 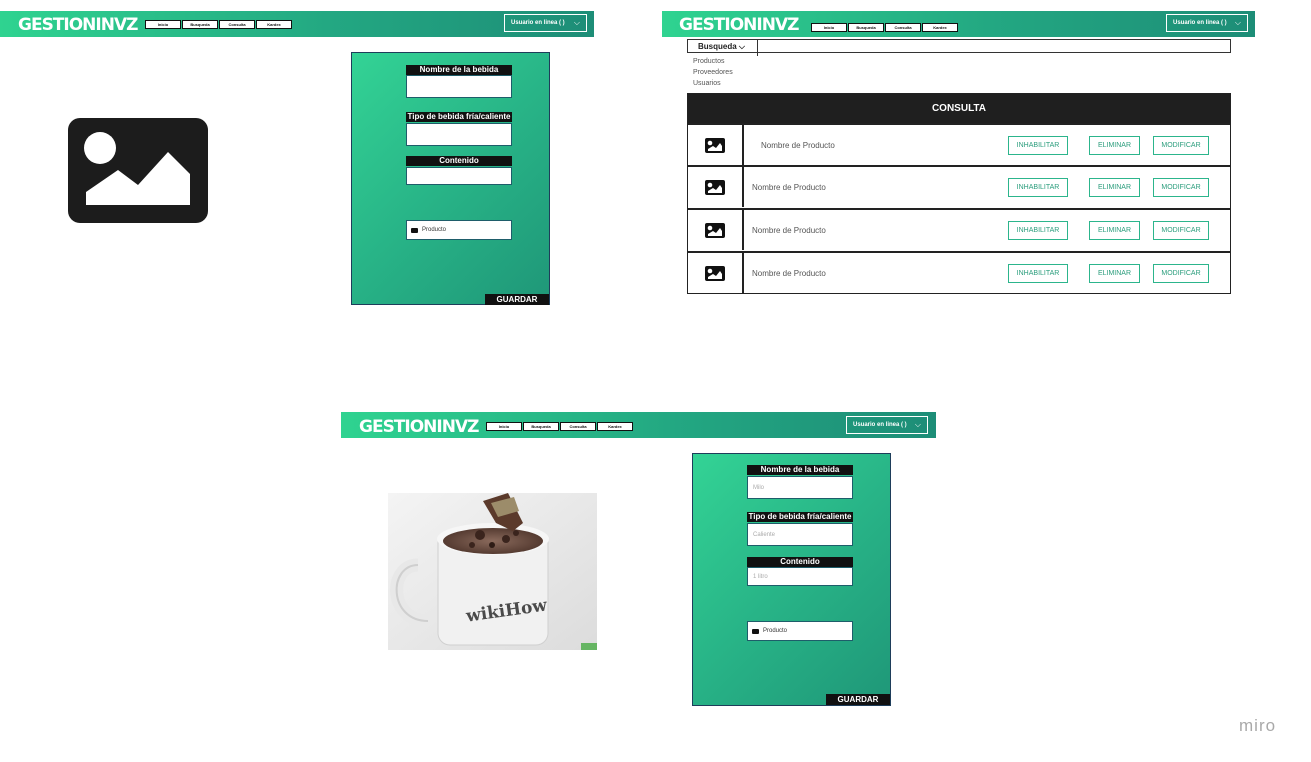 I want to click on menu-item-productos: Productos, so click(x=709, y=61).